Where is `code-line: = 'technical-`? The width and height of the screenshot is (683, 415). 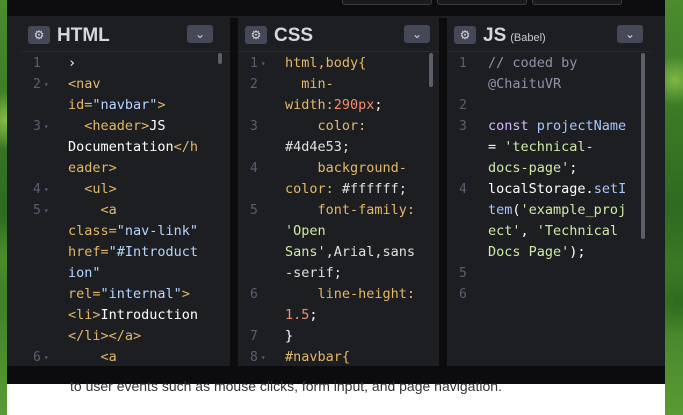
code-line: = 'technical- is located at coordinates (541, 147).